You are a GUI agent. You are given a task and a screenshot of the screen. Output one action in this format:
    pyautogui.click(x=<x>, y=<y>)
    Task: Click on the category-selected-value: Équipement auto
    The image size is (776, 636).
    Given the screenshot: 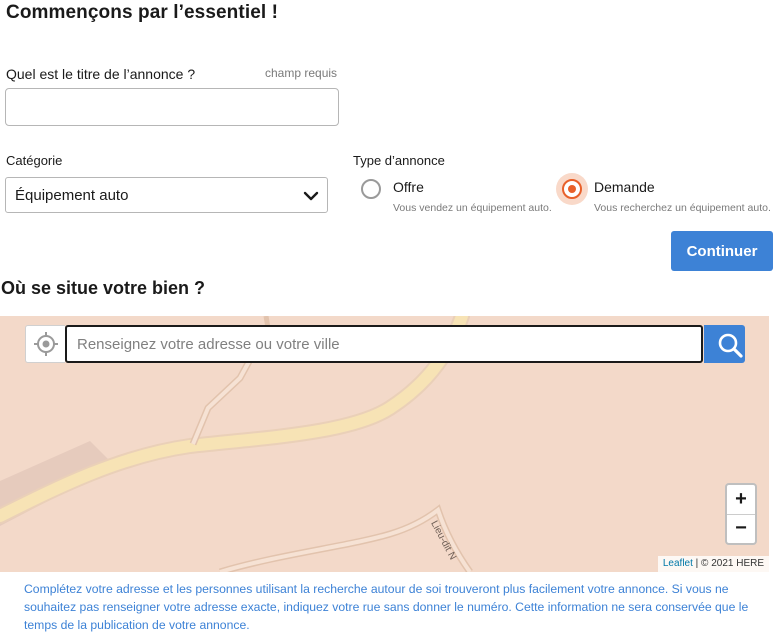 What is the action you would take?
    pyautogui.click(x=72, y=195)
    